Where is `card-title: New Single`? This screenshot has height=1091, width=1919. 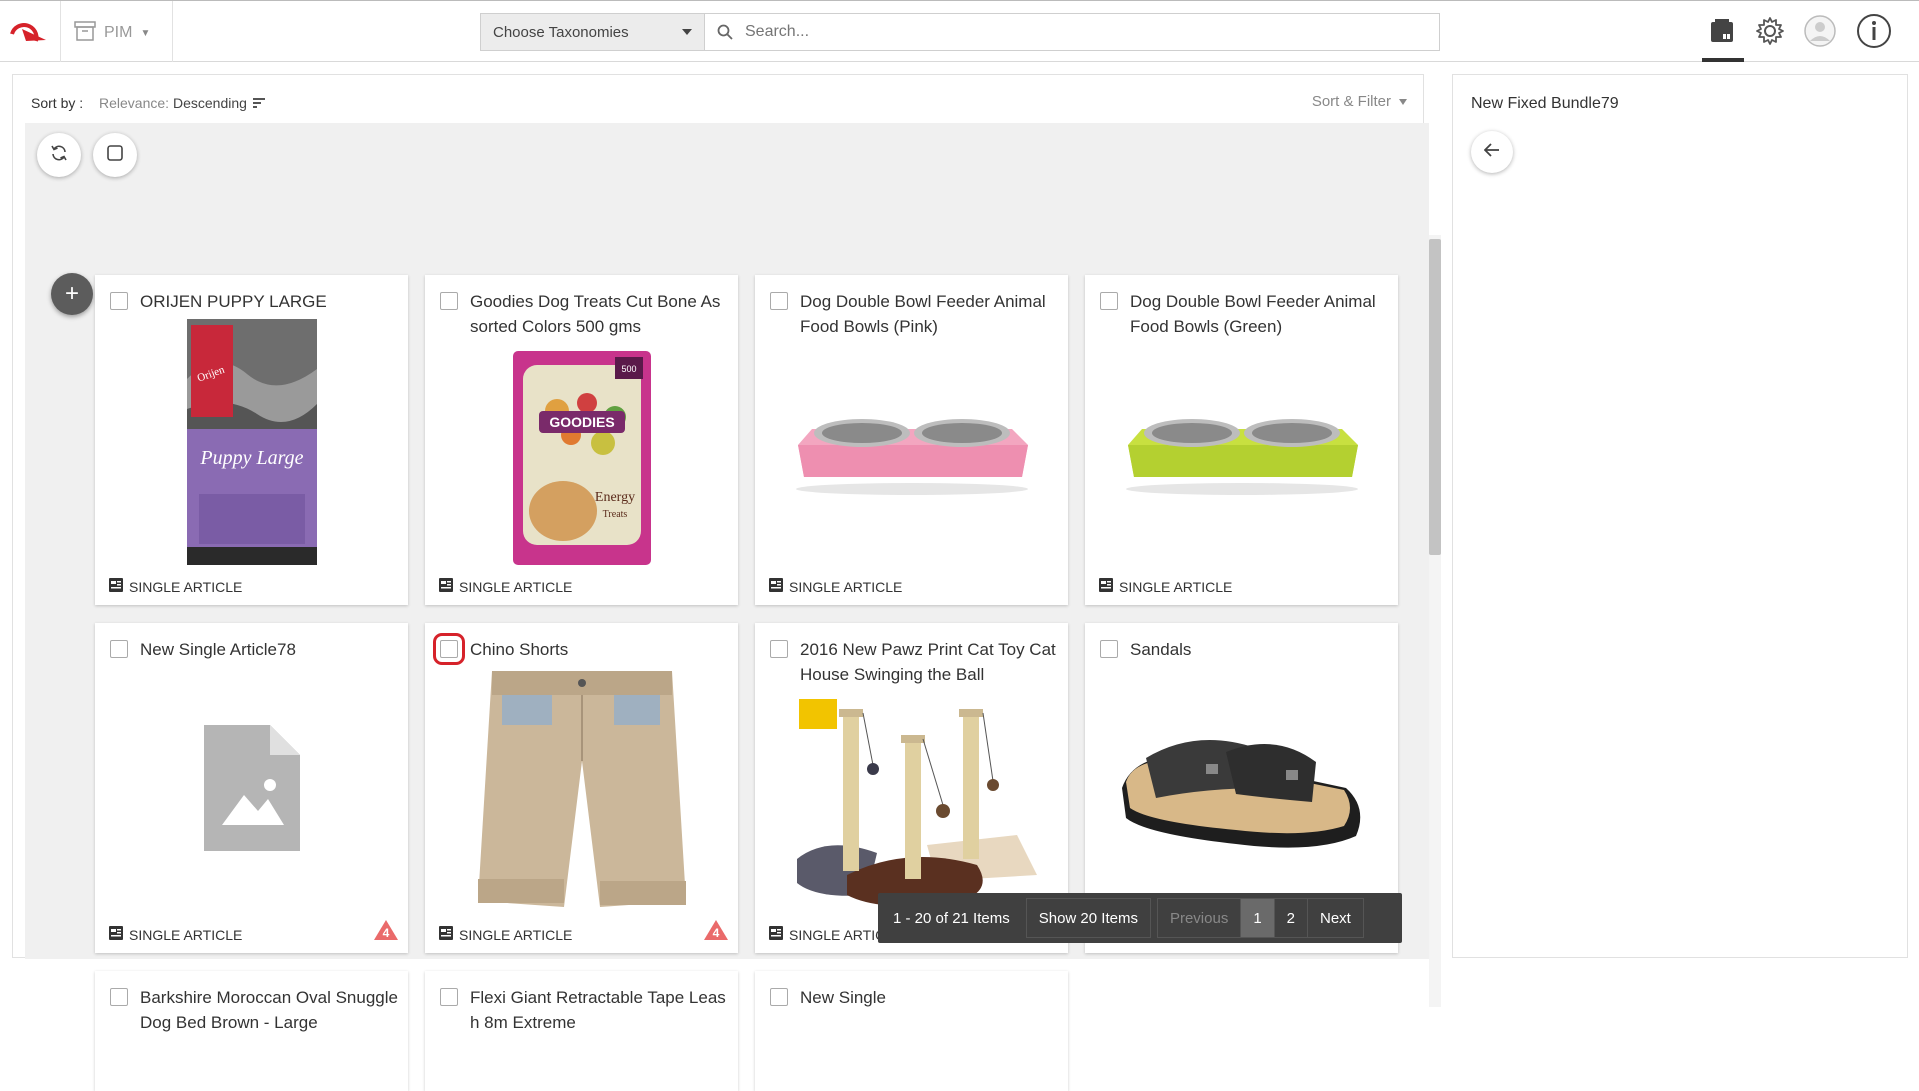 card-title: New Single is located at coordinates (843, 997).